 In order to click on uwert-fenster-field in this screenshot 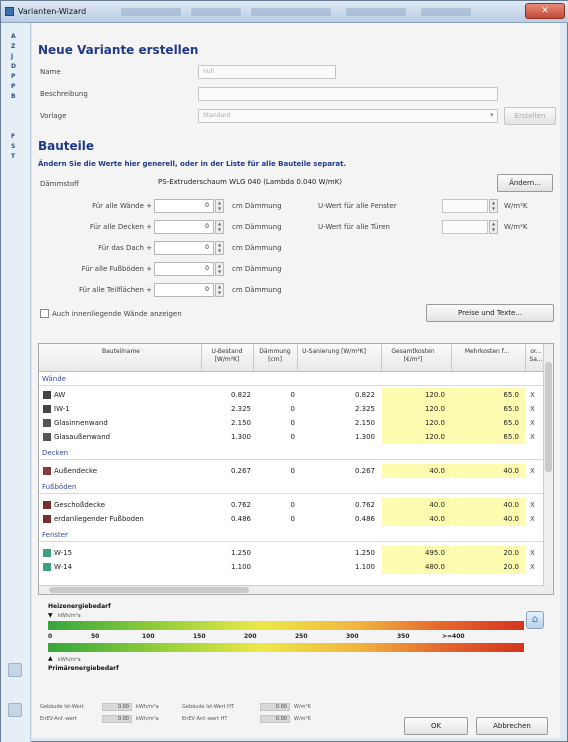, I will do `click(465, 206)`.